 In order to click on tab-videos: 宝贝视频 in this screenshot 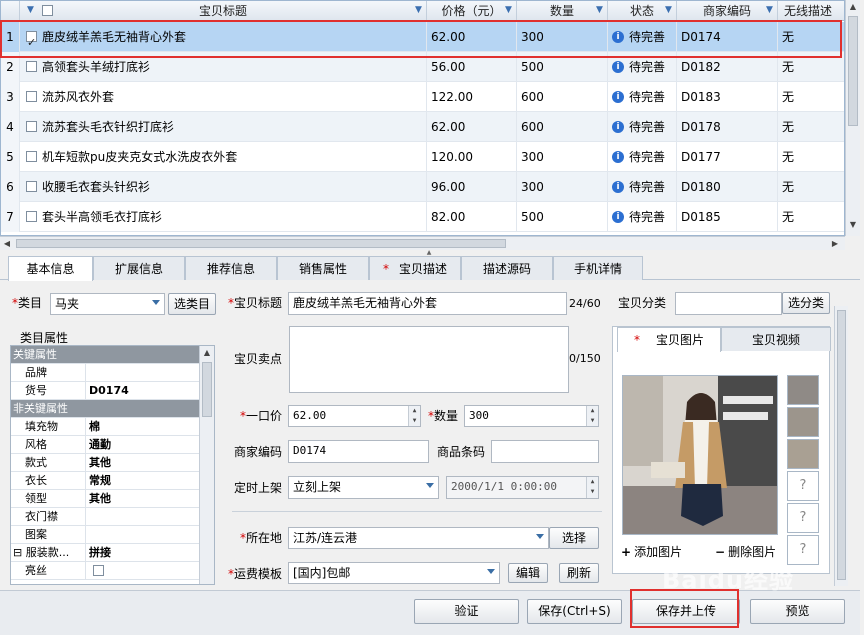, I will do `click(776, 339)`.